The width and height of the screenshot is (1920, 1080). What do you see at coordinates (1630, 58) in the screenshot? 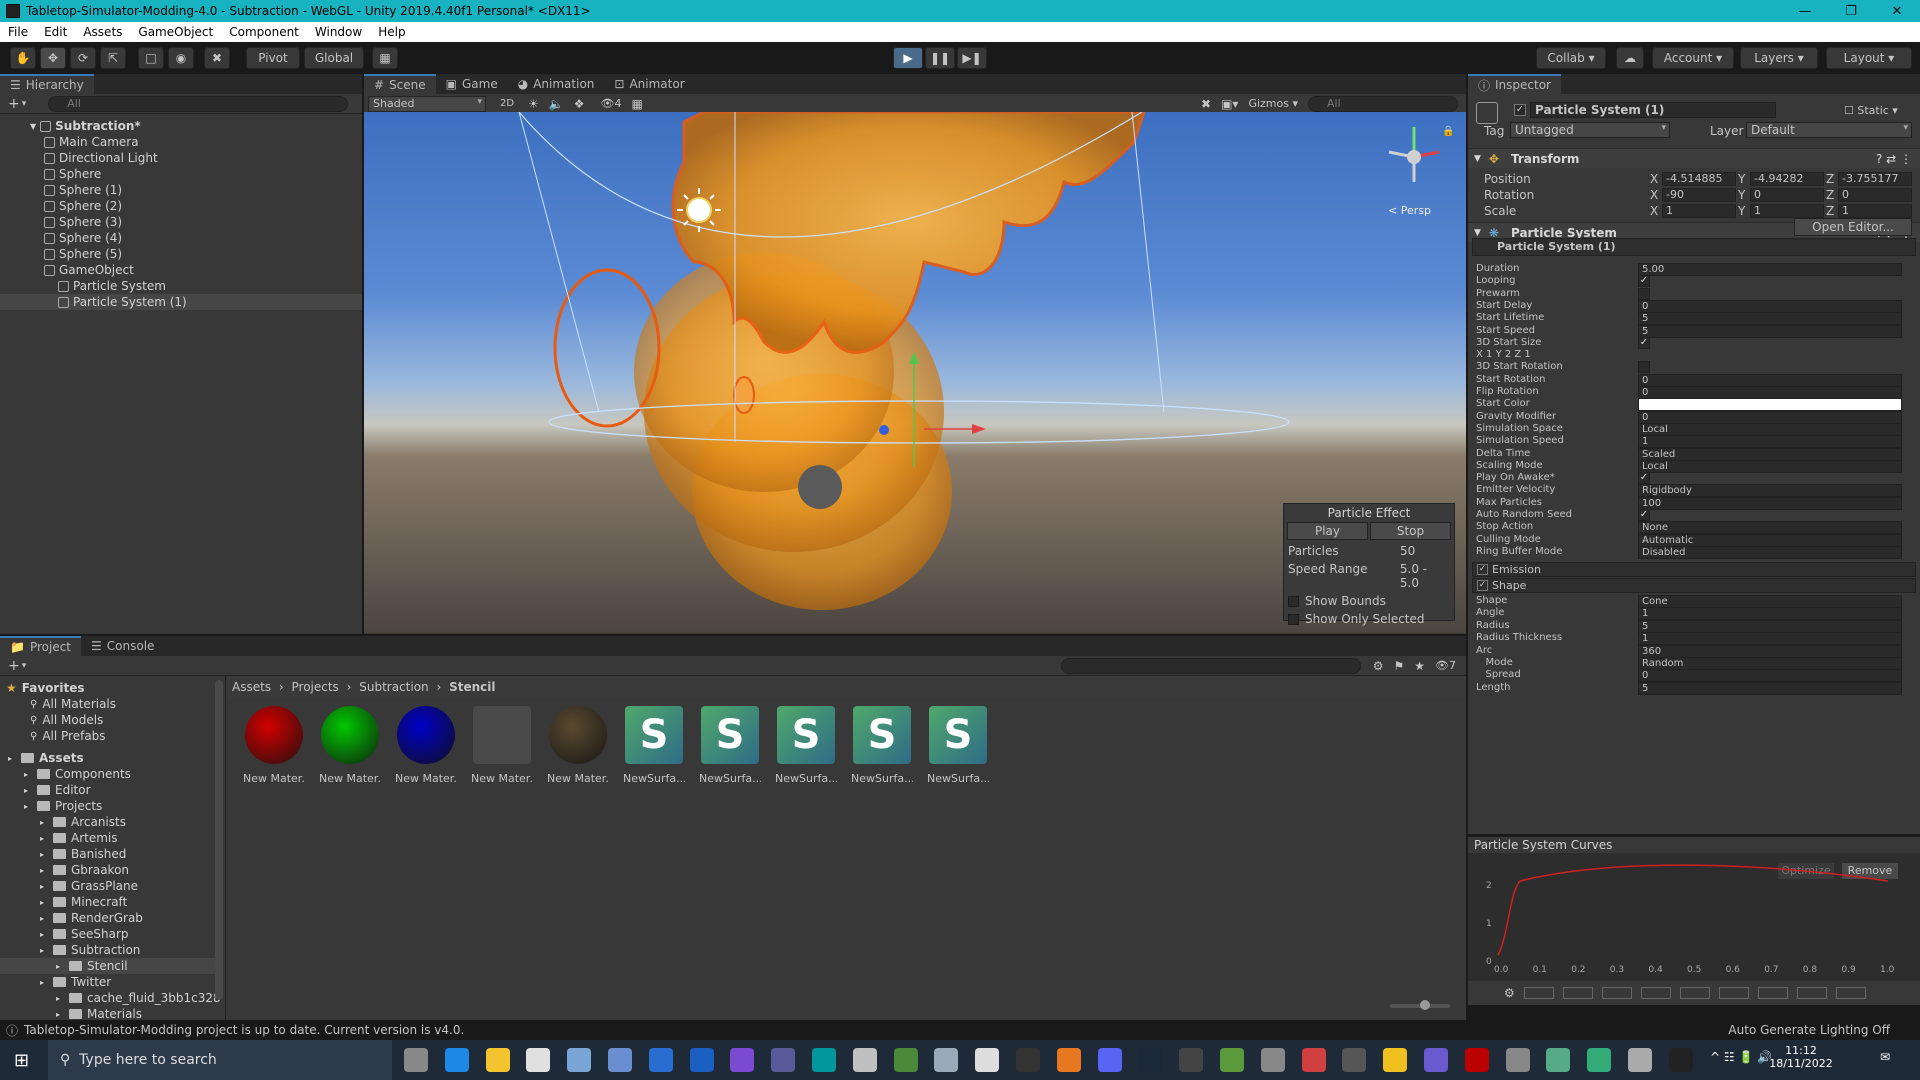
I see `cloud-icon: ☁` at bounding box center [1630, 58].